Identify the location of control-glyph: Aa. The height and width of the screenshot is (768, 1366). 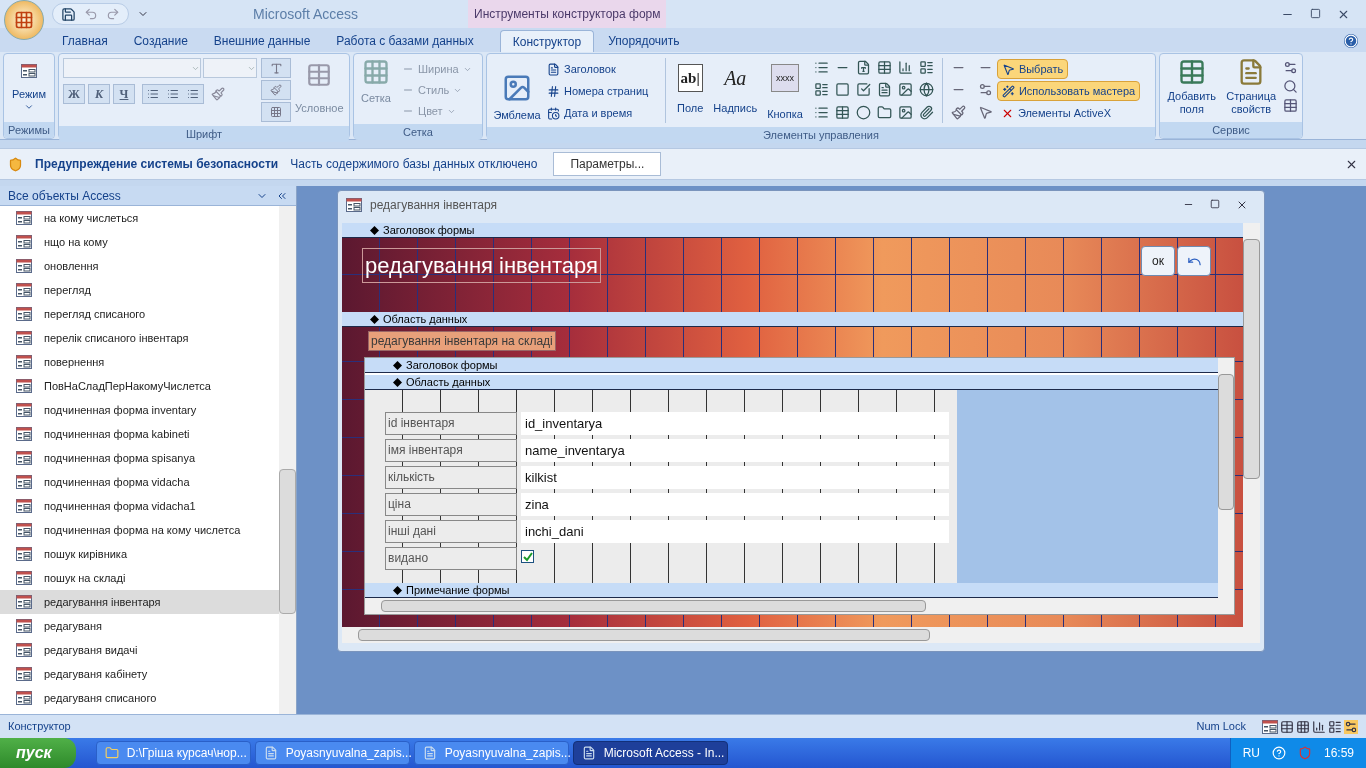
(735, 79).